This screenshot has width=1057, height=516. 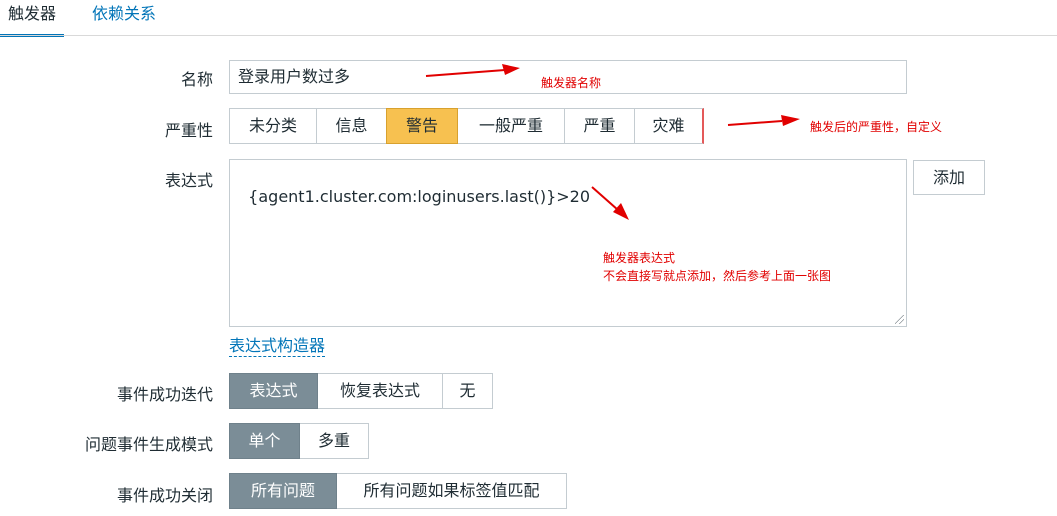 I want to click on arrow-severity-icon, so click(x=763, y=120).